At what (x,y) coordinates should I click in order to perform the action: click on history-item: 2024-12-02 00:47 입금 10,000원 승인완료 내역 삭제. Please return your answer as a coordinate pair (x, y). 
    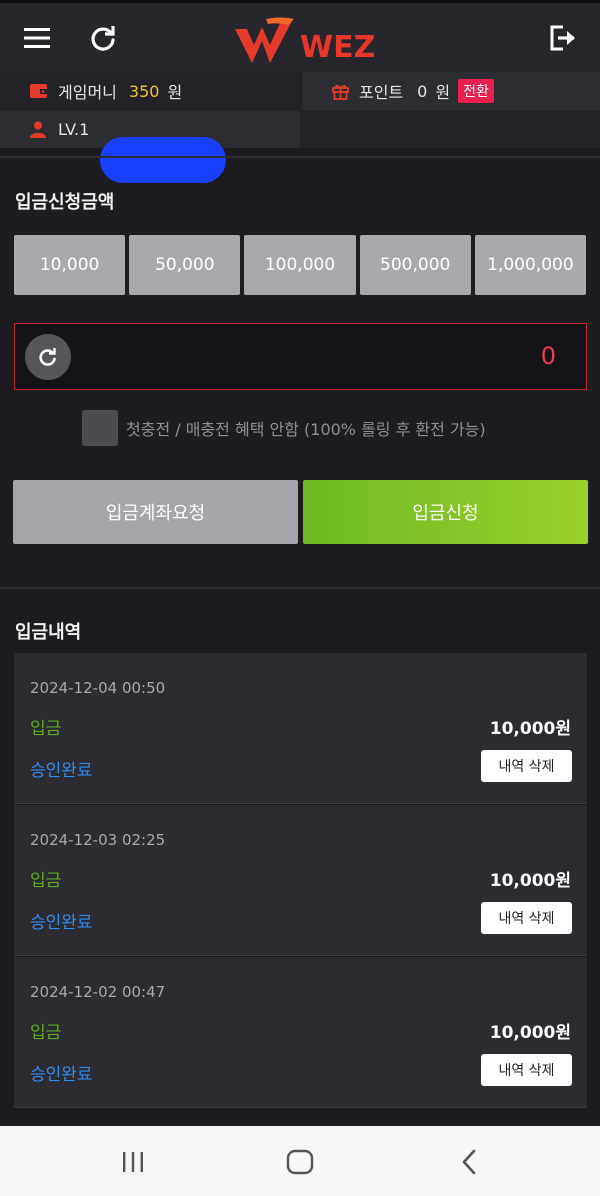
    Looking at the image, I should click on (300, 1032).